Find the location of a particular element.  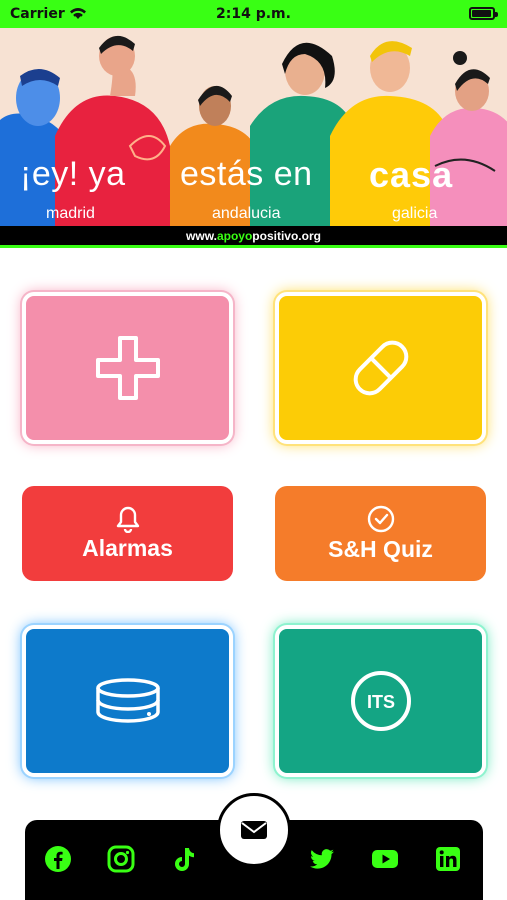

banner-region-galicia: galicia is located at coordinates (415, 213).